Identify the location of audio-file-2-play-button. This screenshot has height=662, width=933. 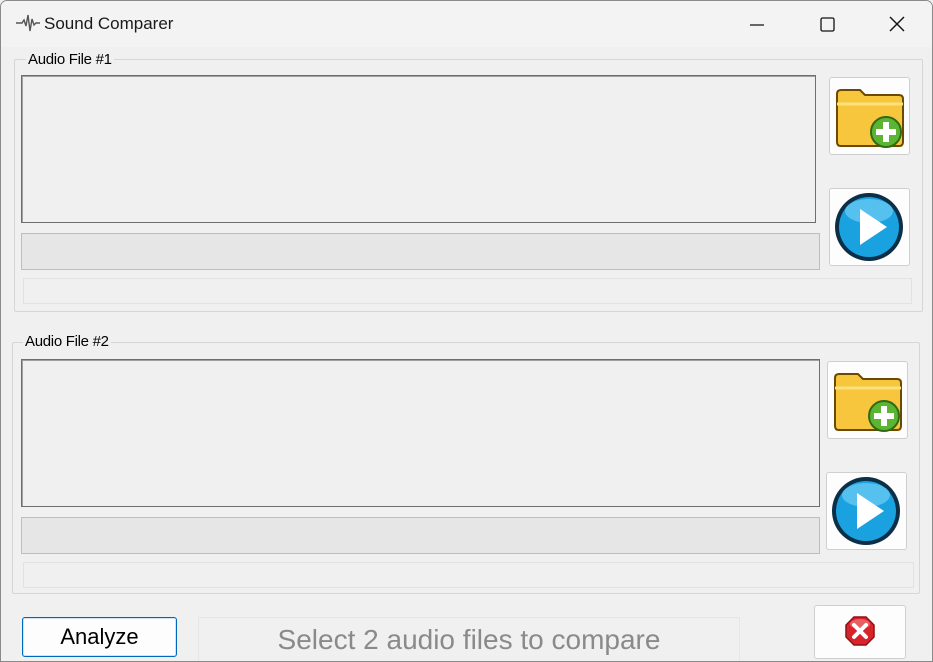
(866, 511).